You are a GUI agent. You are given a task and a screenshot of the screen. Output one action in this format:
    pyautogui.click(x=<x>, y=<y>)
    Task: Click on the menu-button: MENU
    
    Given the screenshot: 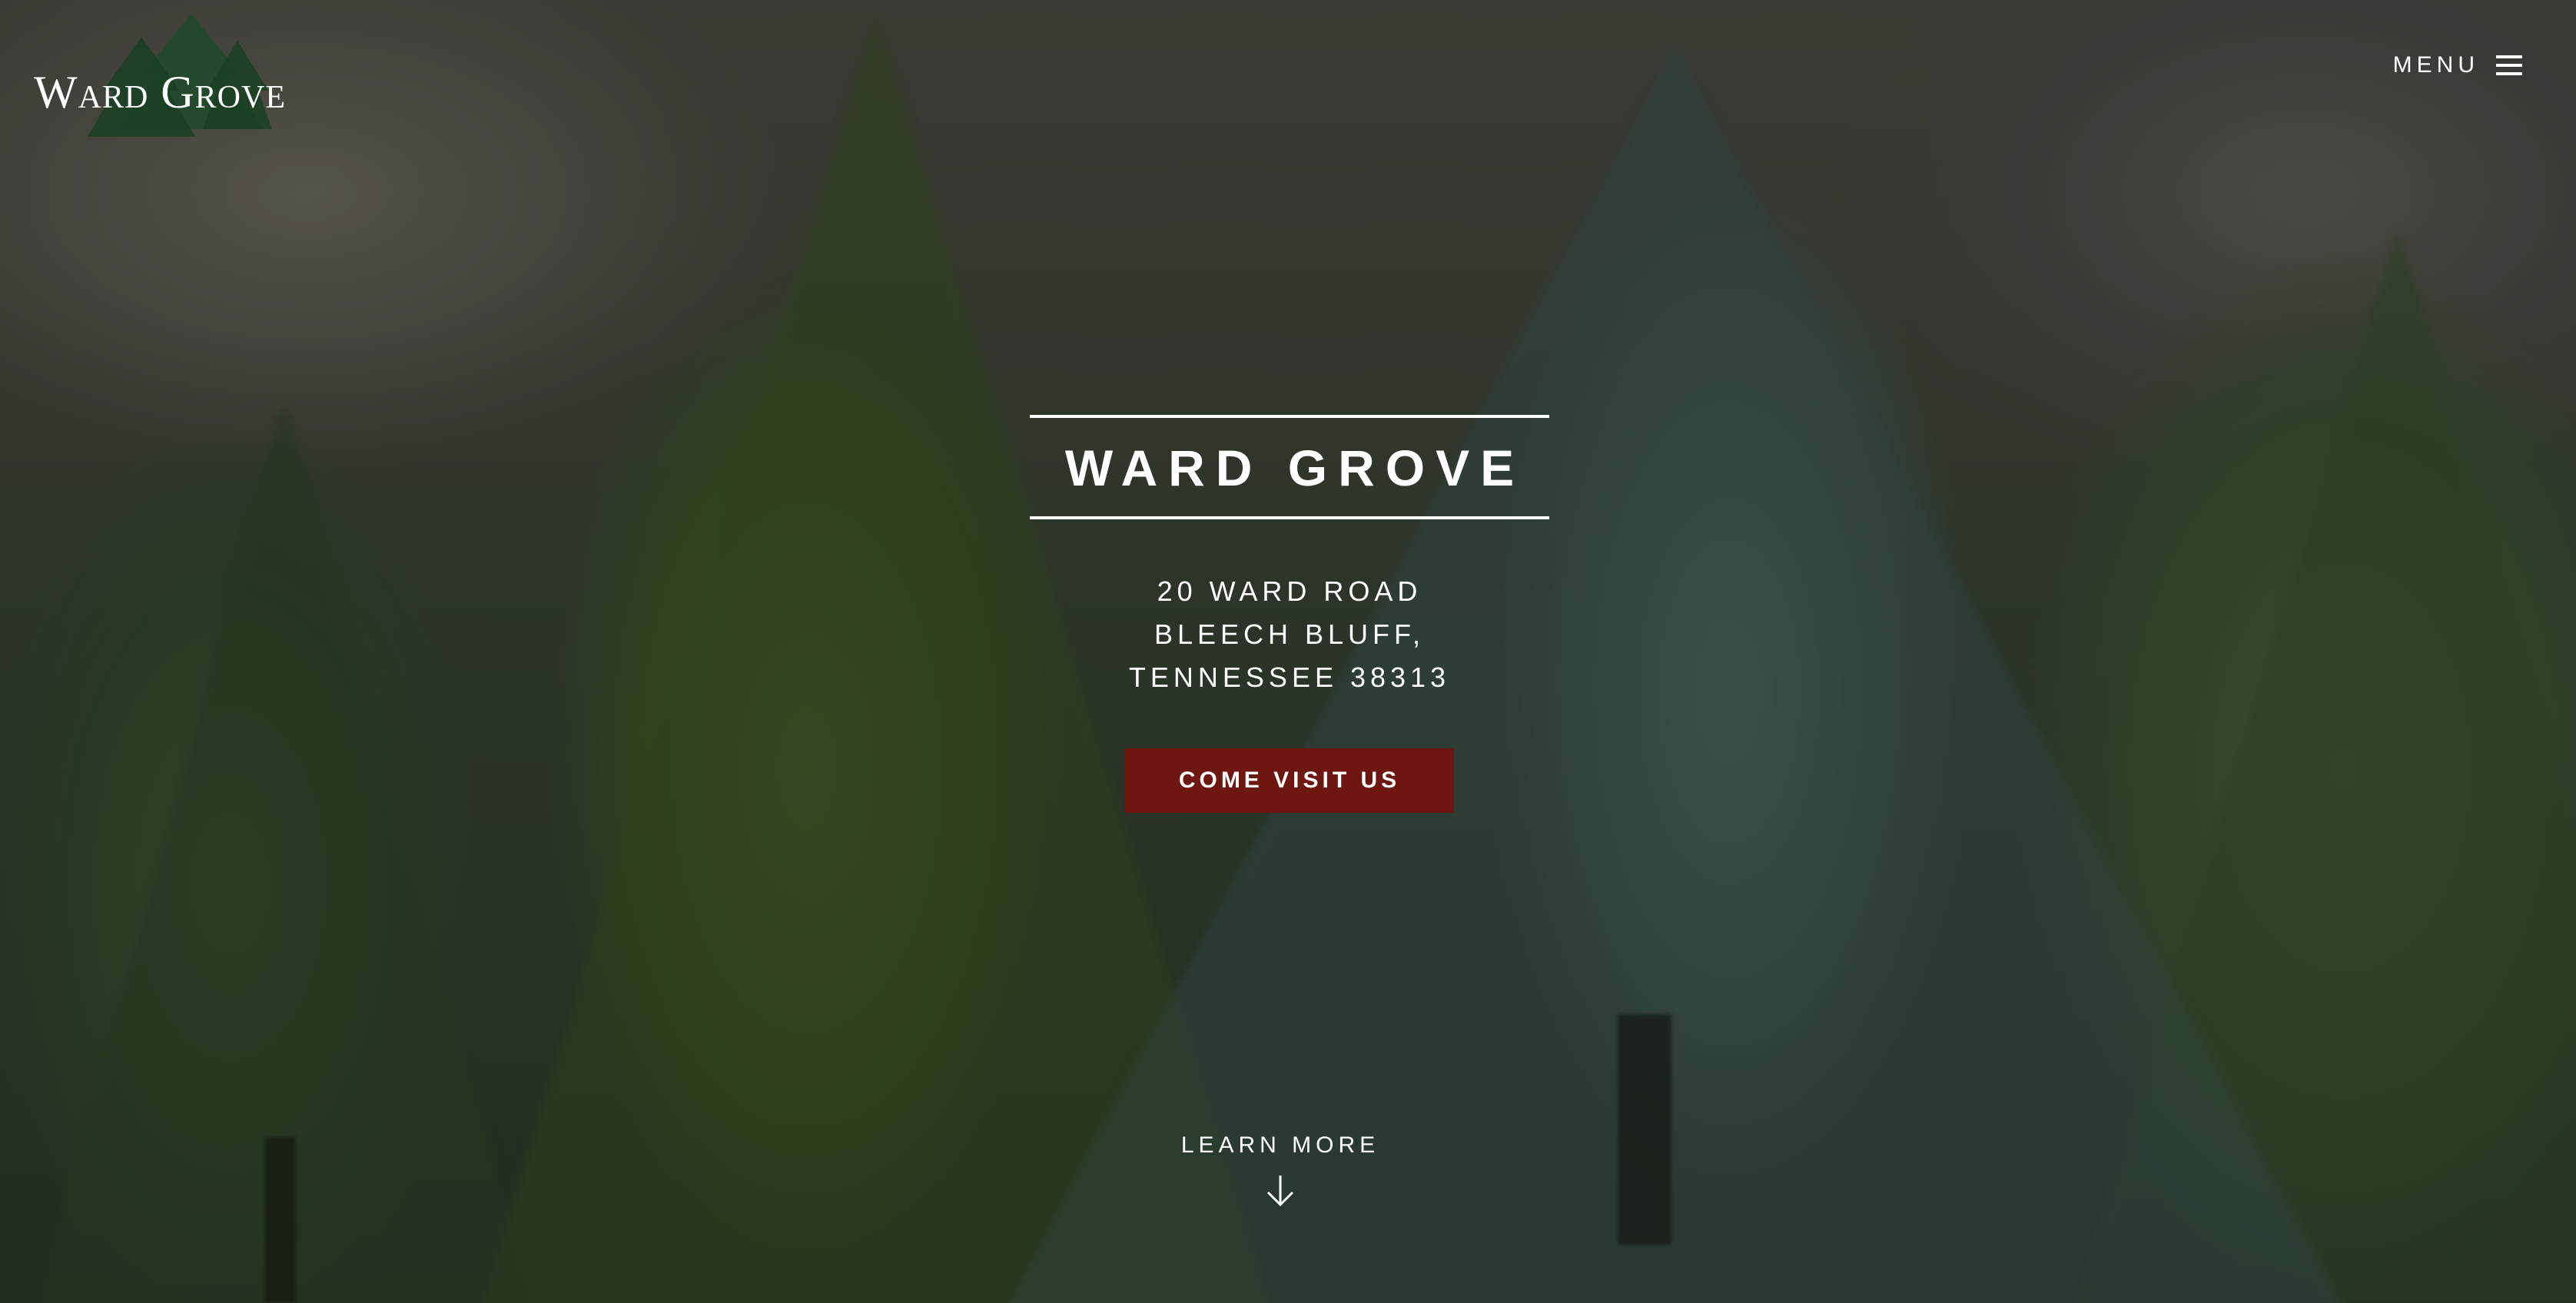 What is the action you would take?
    pyautogui.click(x=2457, y=65)
    